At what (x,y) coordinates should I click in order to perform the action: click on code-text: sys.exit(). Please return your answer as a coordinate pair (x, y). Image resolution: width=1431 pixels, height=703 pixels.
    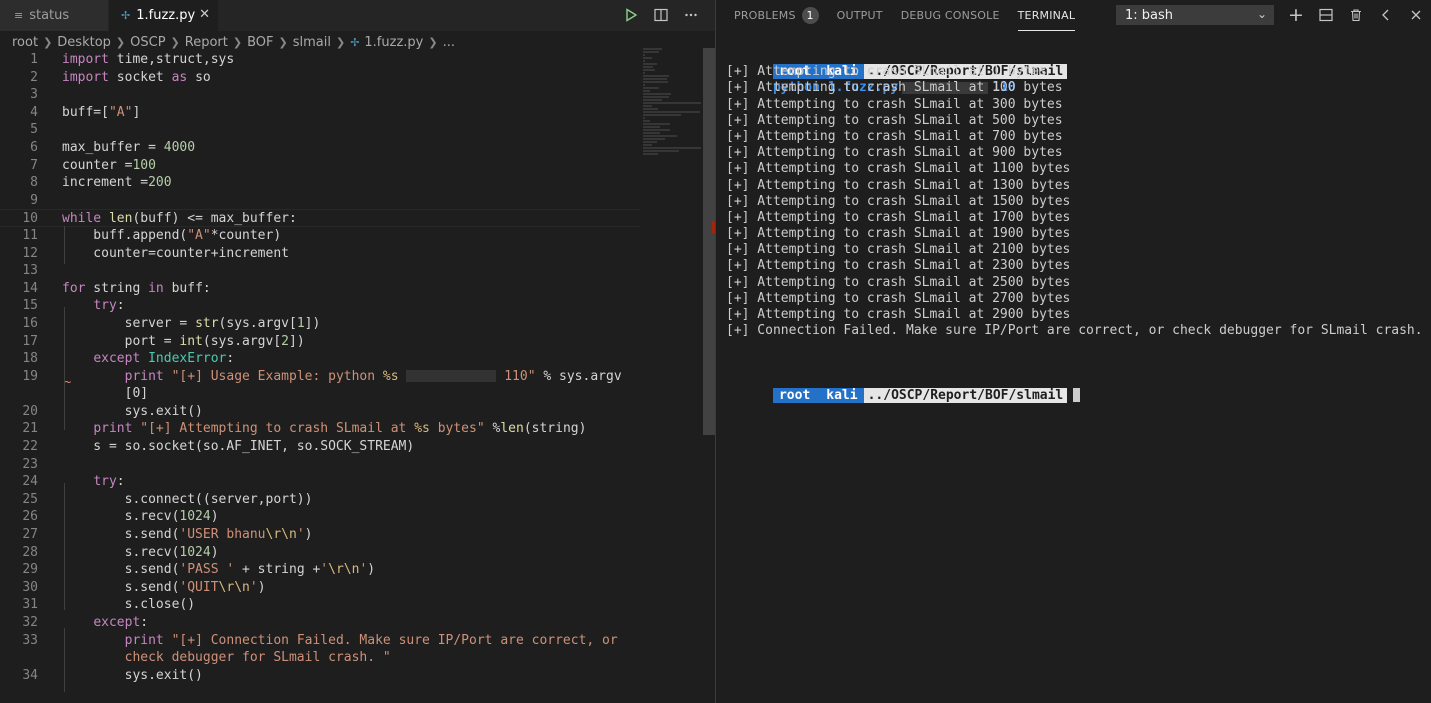
    Looking at the image, I should click on (132, 675).